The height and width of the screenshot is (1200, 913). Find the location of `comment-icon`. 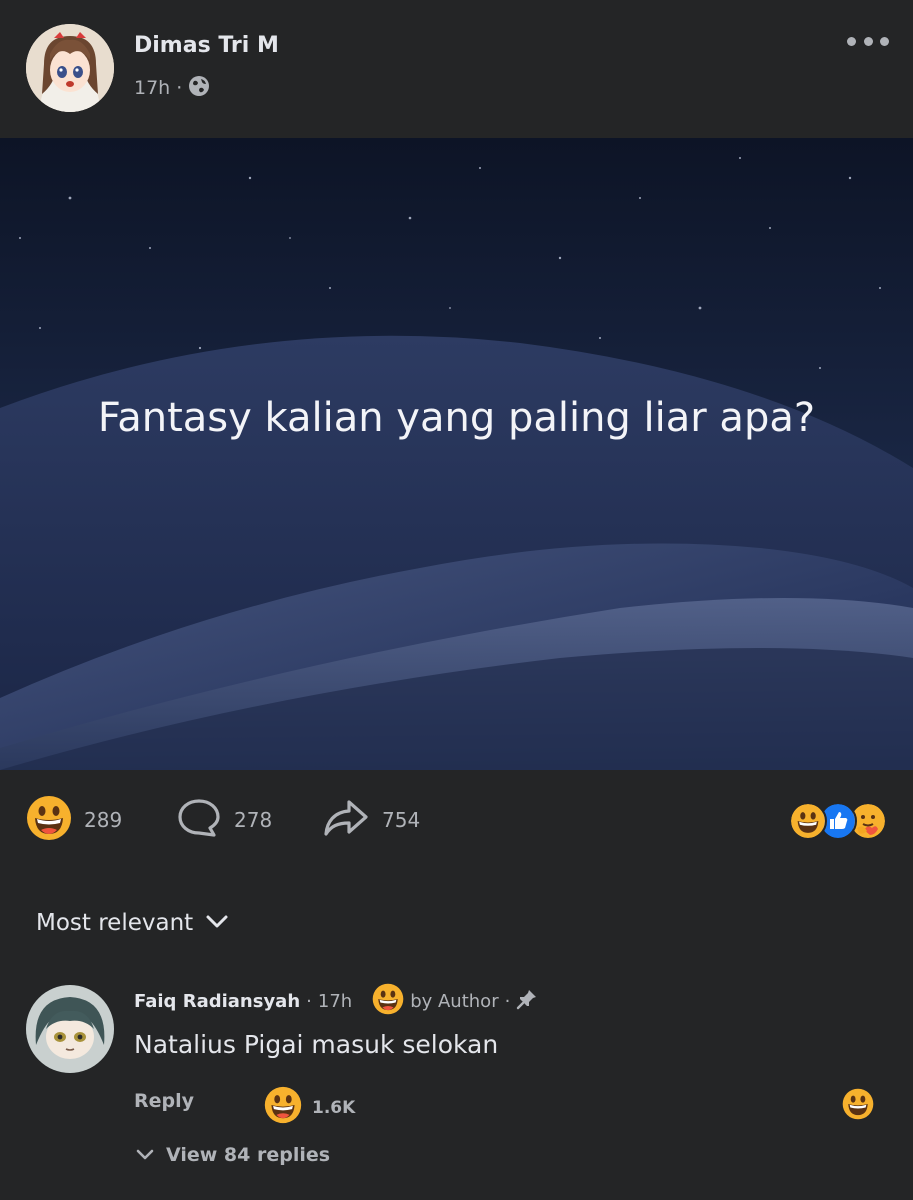

comment-icon is located at coordinates (199, 820).